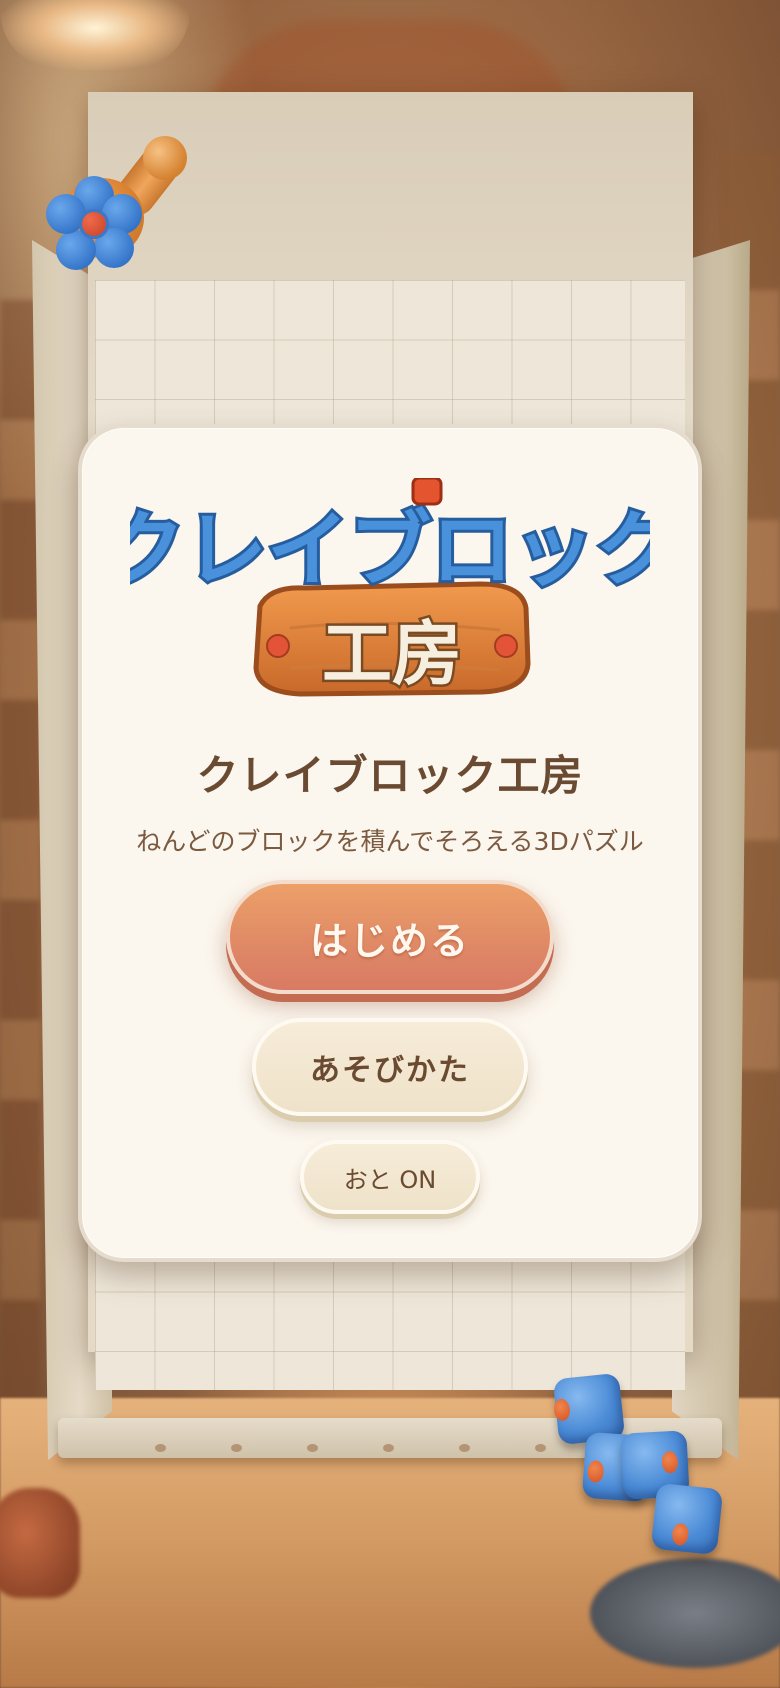  What do you see at coordinates (427, 492) in the screenshot?
I see `logo-accent-block` at bounding box center [427, 492].